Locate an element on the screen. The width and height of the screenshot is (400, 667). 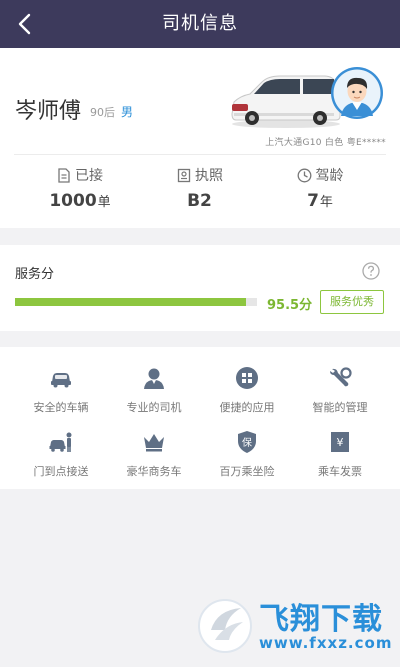
feature-item: 智能的管理 is located at coordinates (340, 390).